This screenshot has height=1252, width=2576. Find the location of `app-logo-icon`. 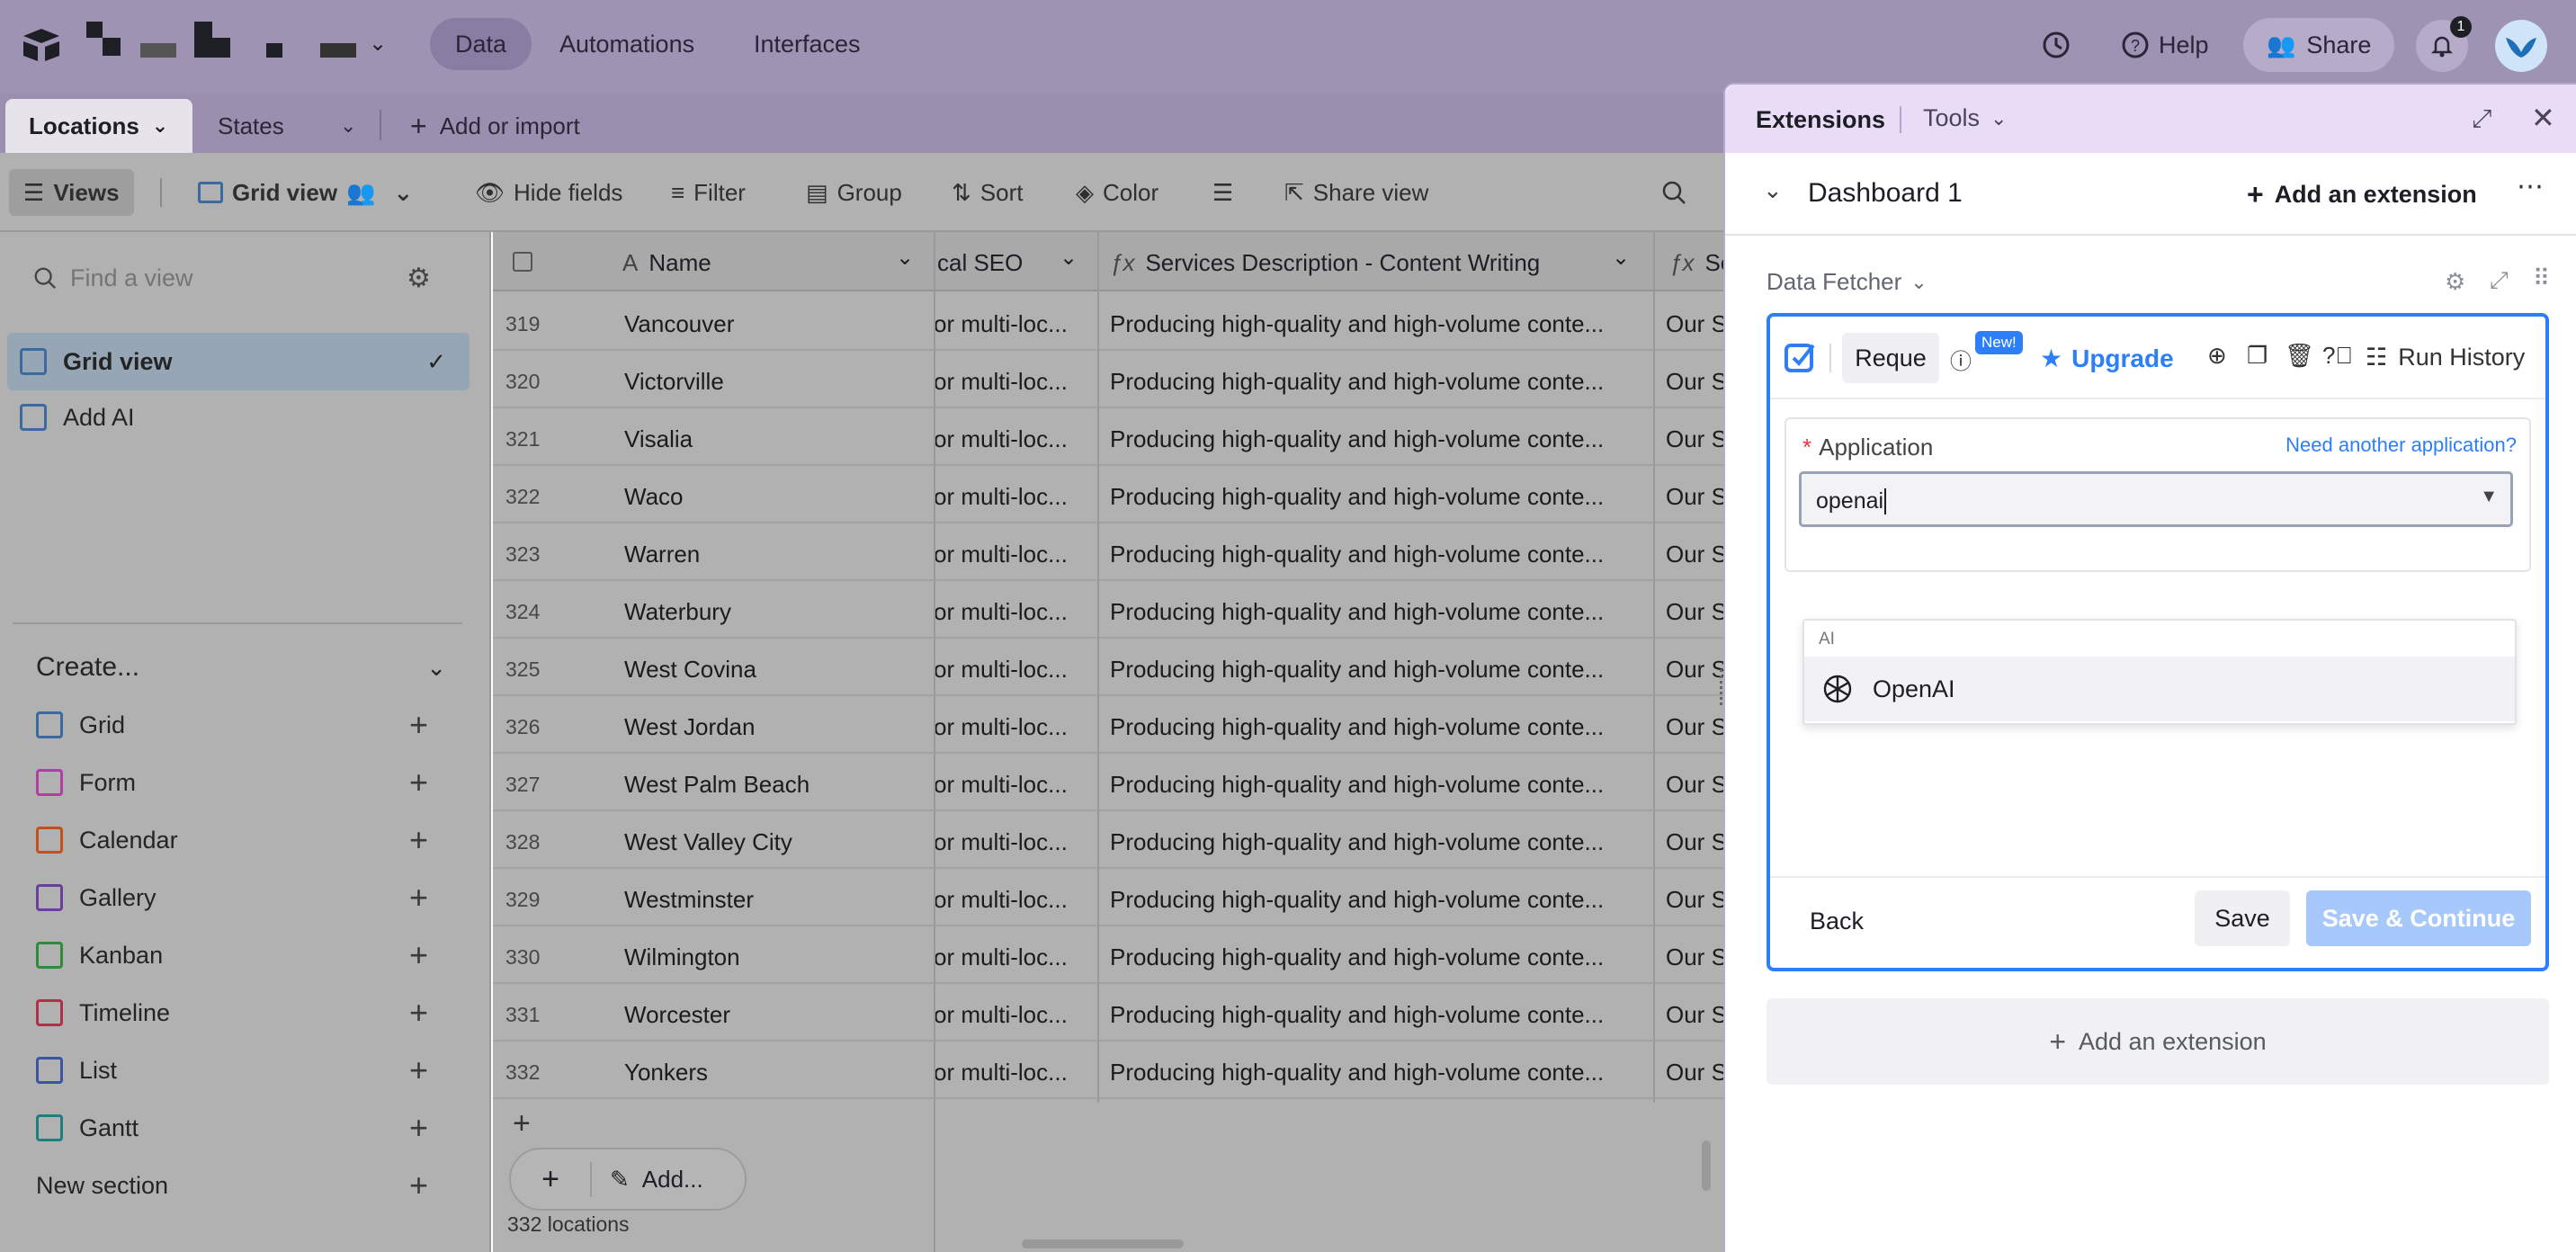

app-logo-icon is located at coordinates (41, 45).